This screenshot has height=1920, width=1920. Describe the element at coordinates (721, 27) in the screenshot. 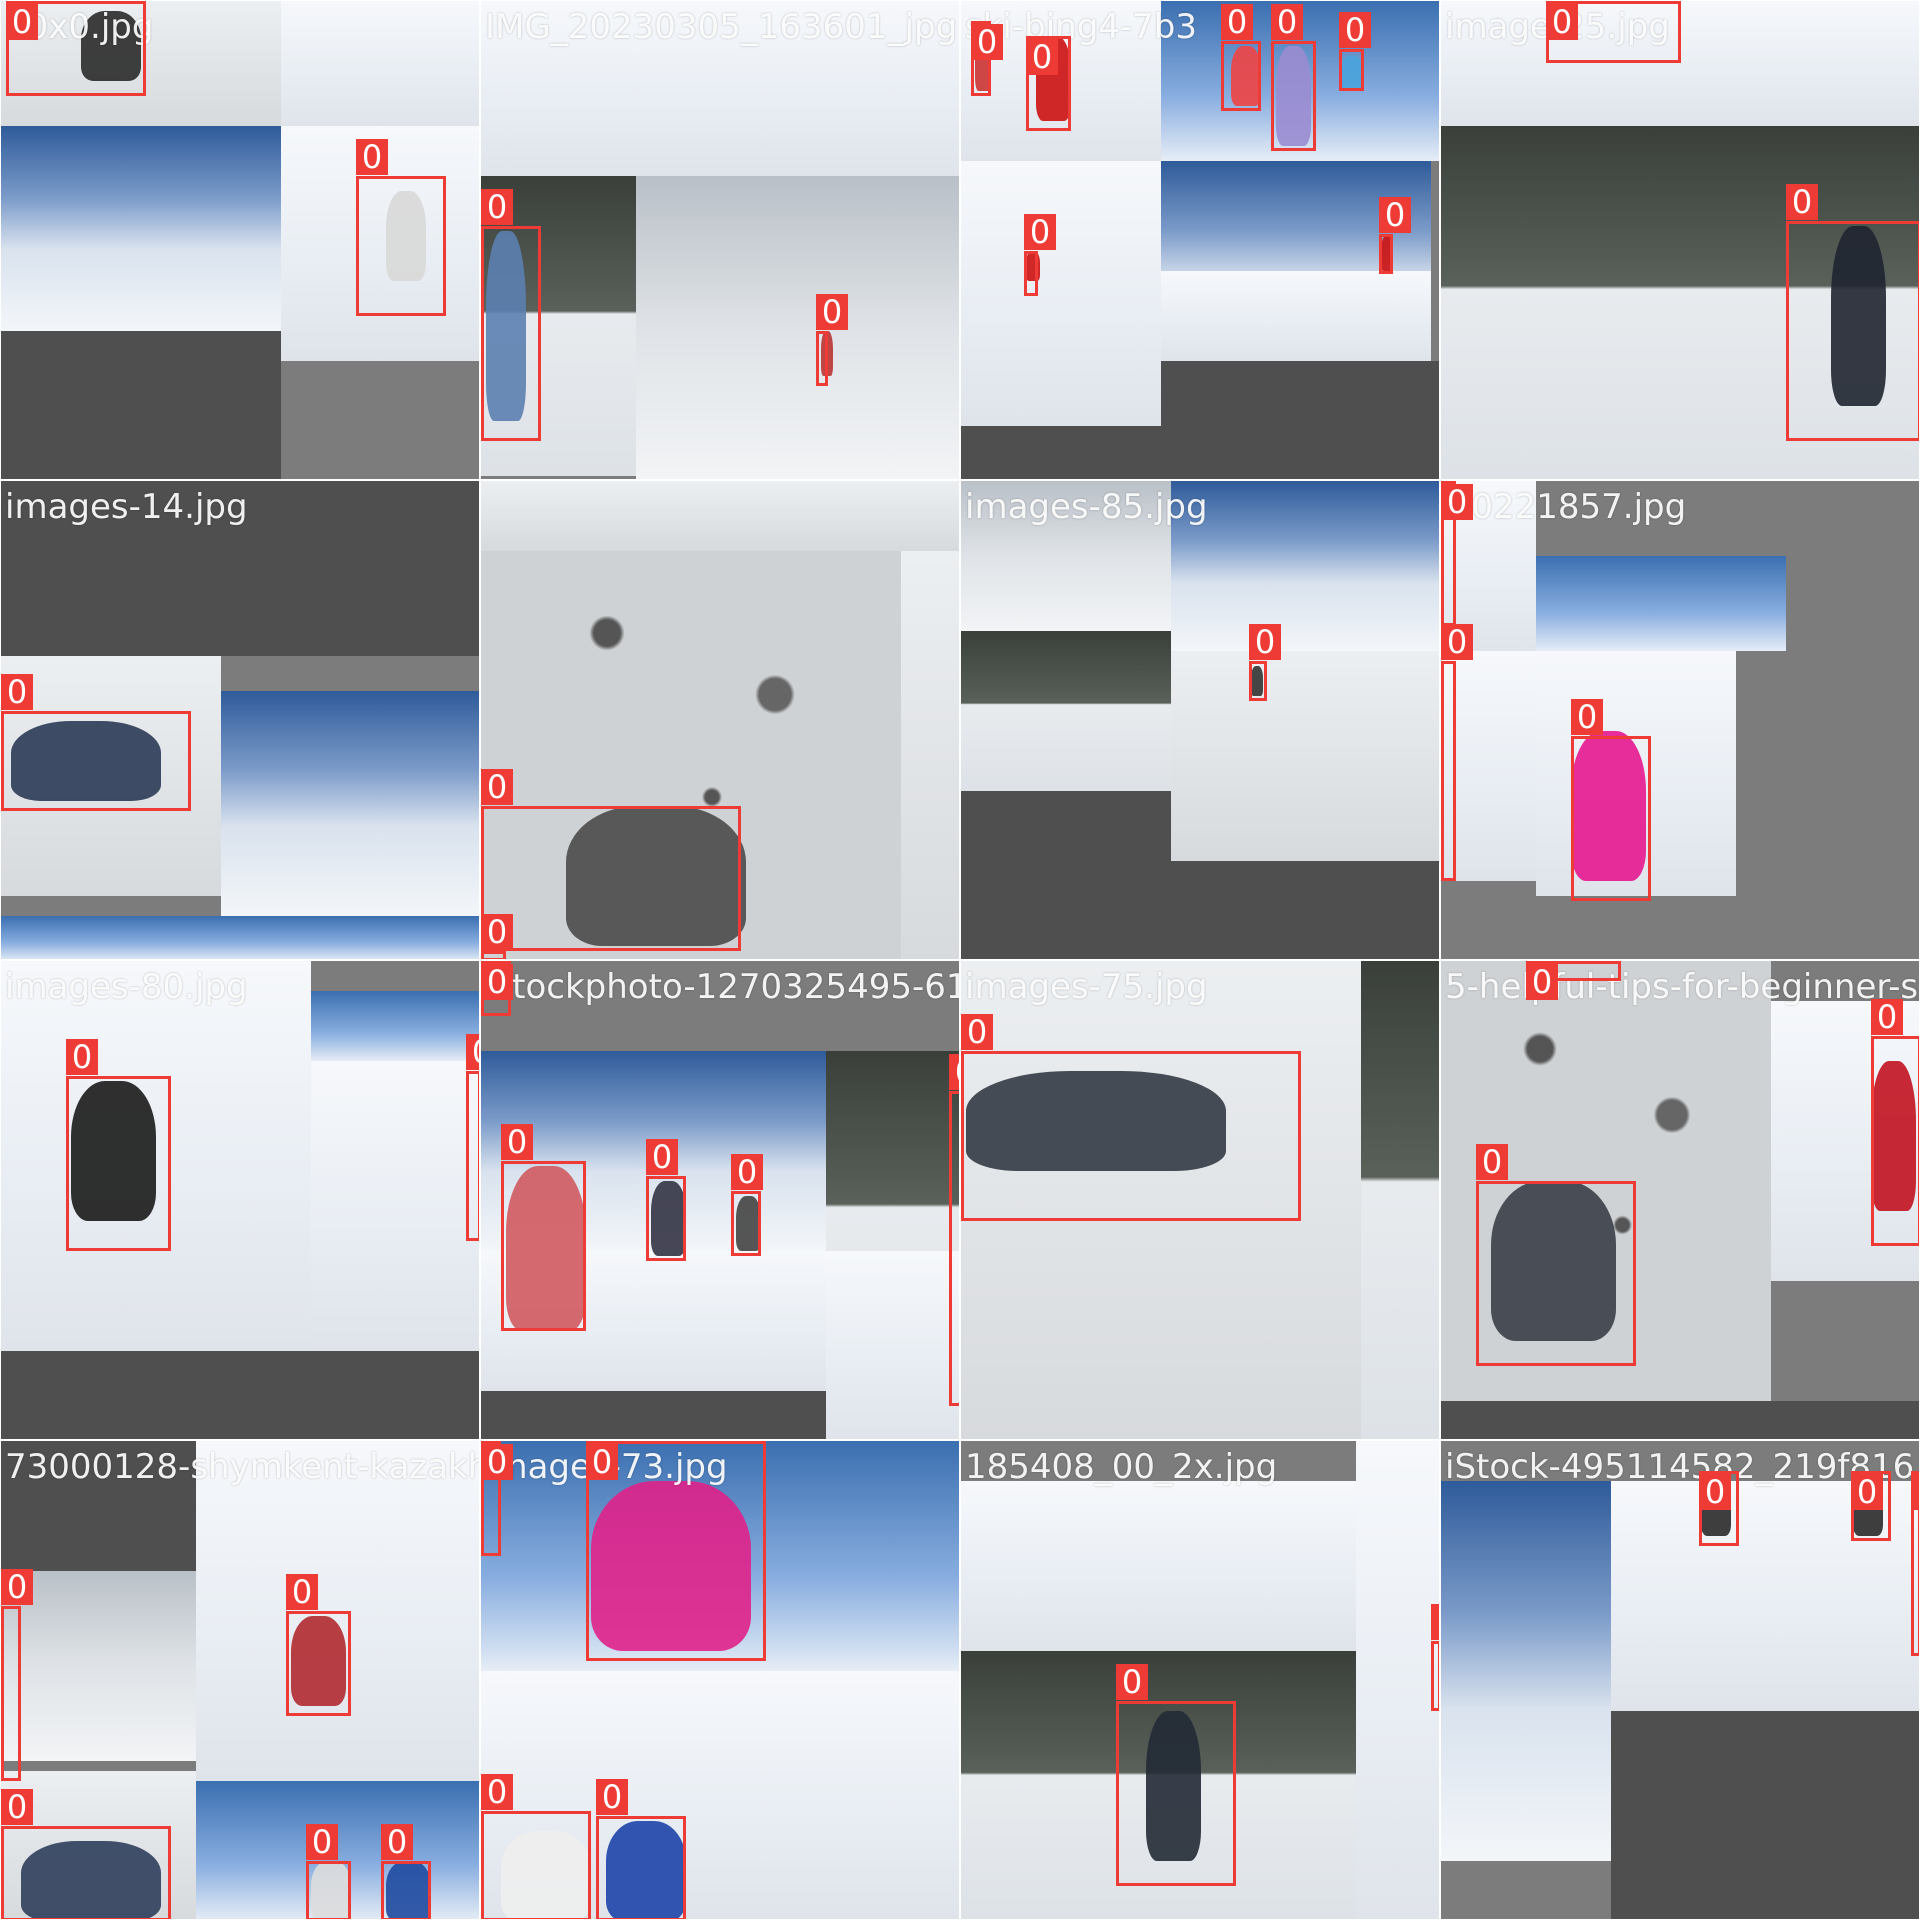

I see `image-filename: IMG_20230305_163601_jpg` at that location.